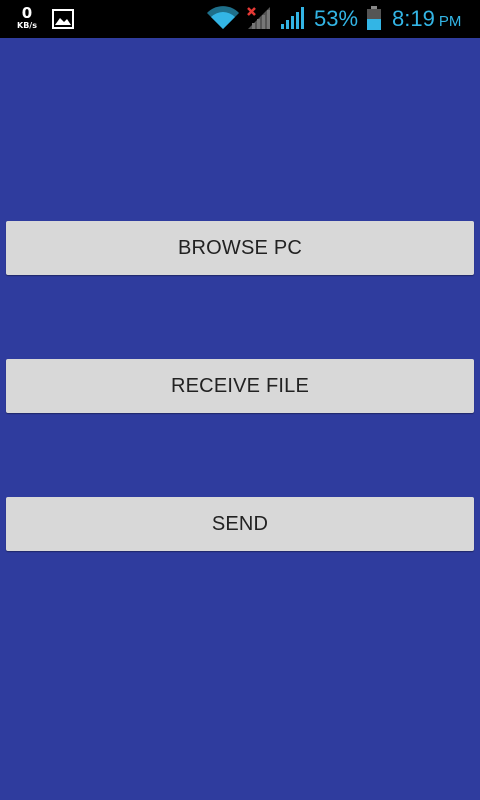 The image size is (480, 800). I want to click on image-notification-icon, so click(63, 19).